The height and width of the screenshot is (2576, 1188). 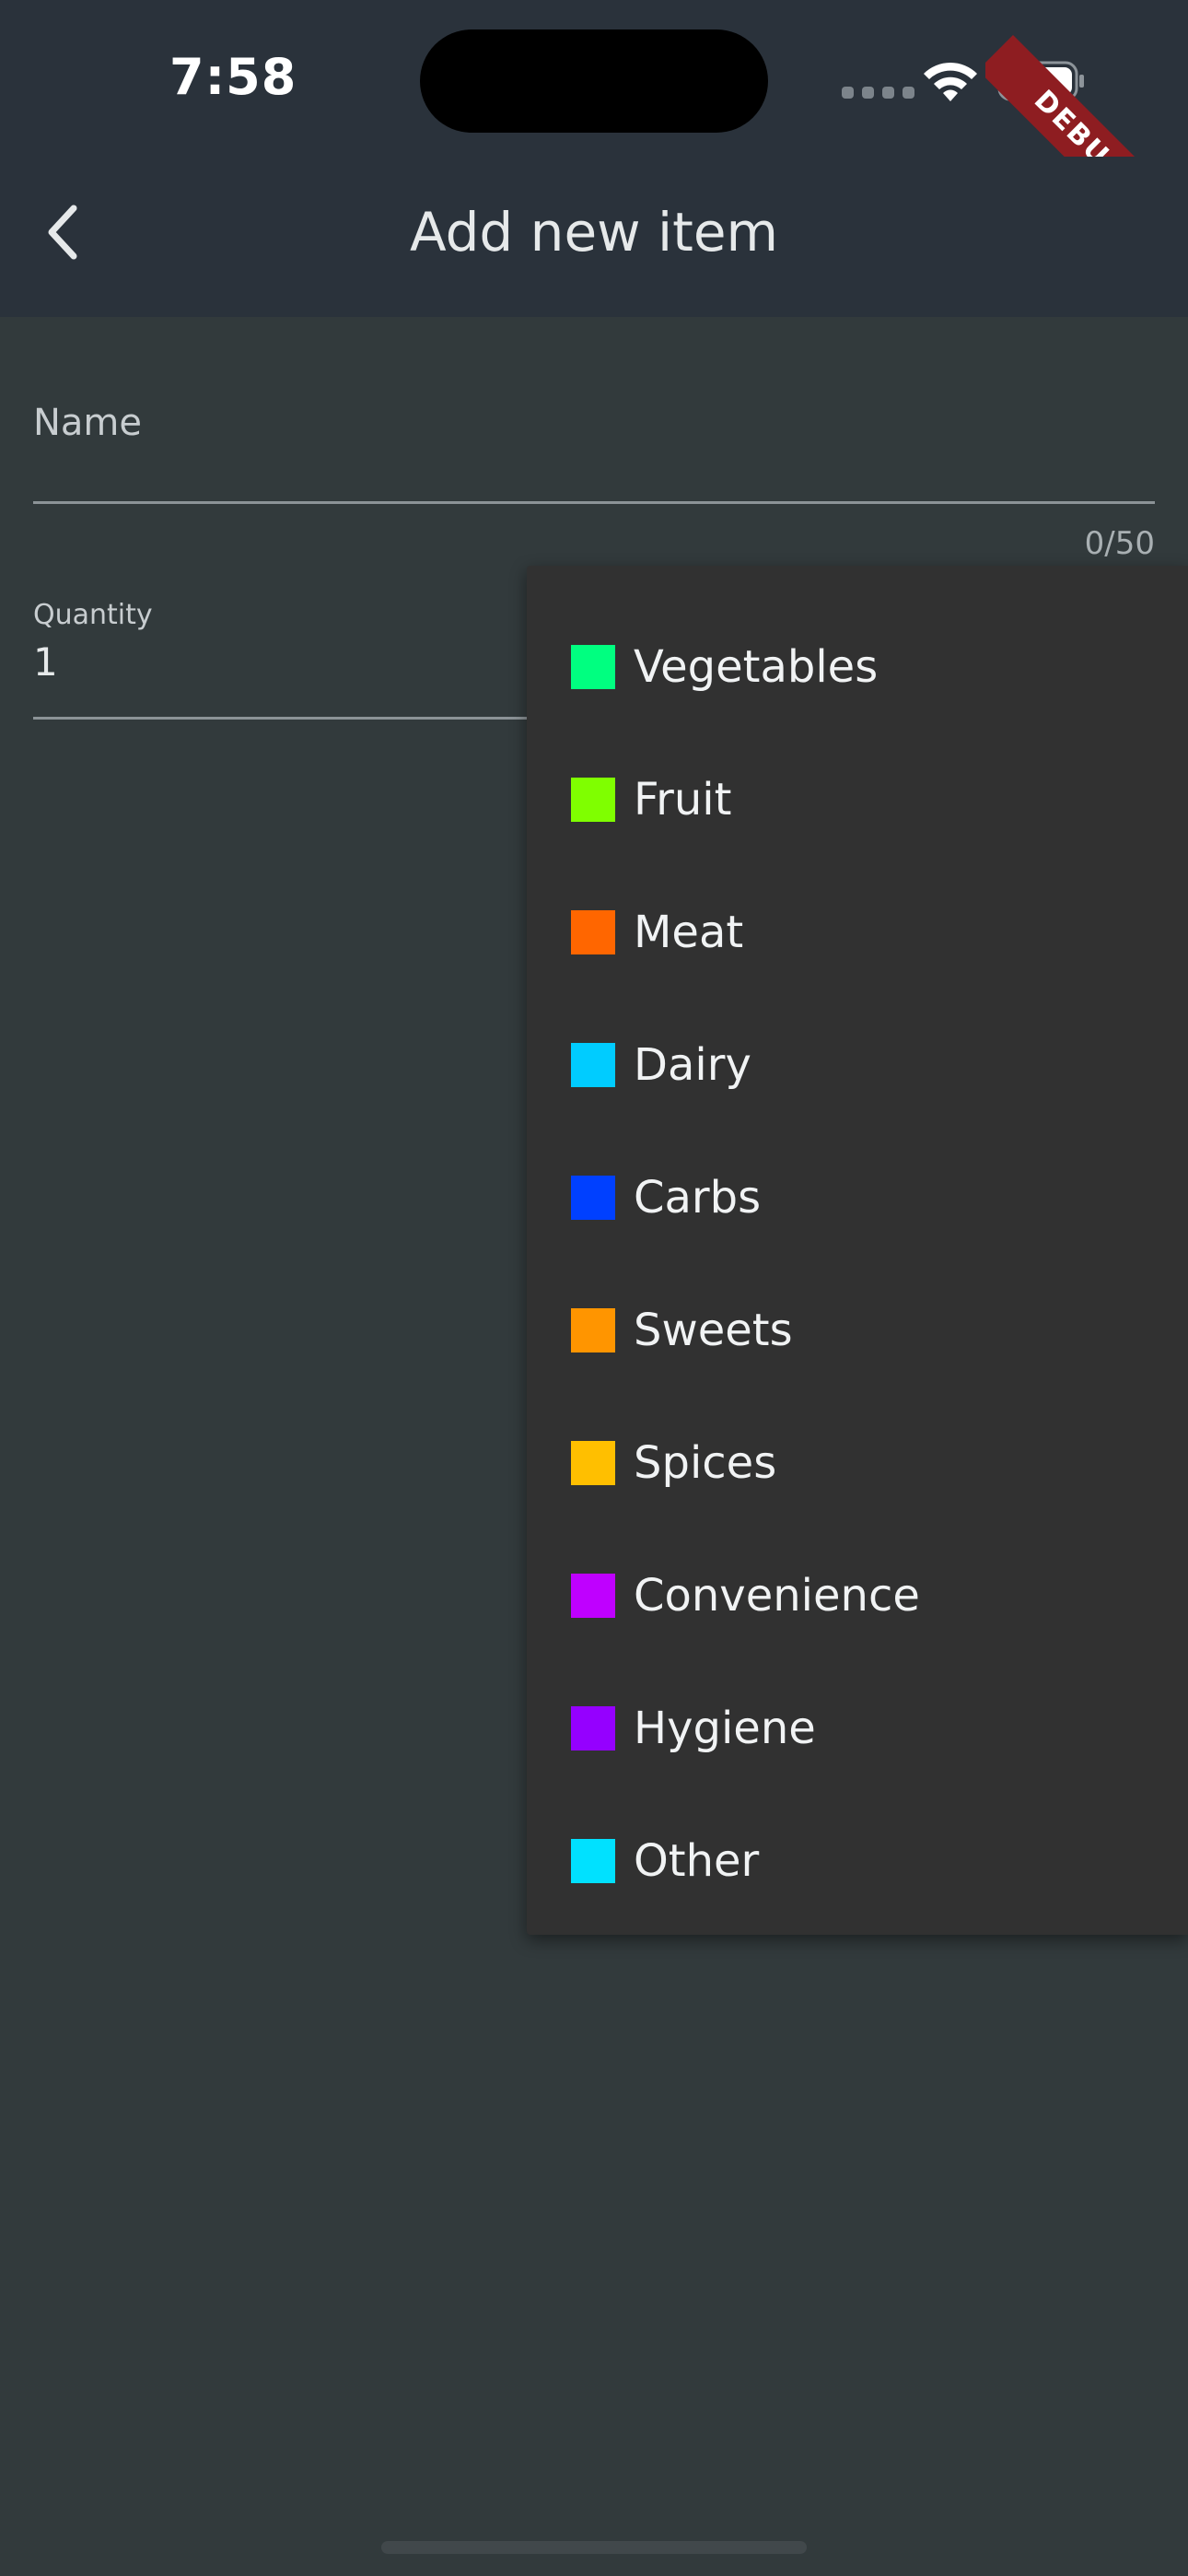 What do you see at coordinates (878, 93) in the screenshot?
I see `cellular-signal-icon` at bounding box center [878, 93].